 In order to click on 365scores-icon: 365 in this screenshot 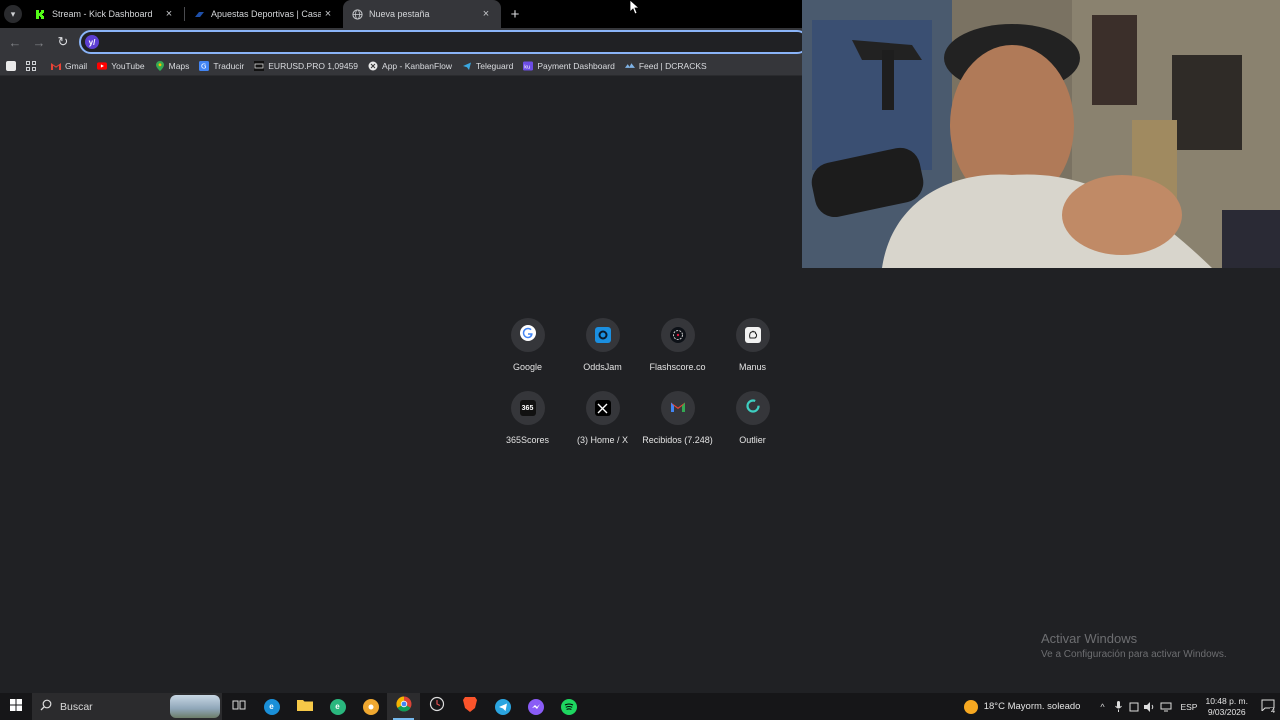, I will do `click(527, 408)`.